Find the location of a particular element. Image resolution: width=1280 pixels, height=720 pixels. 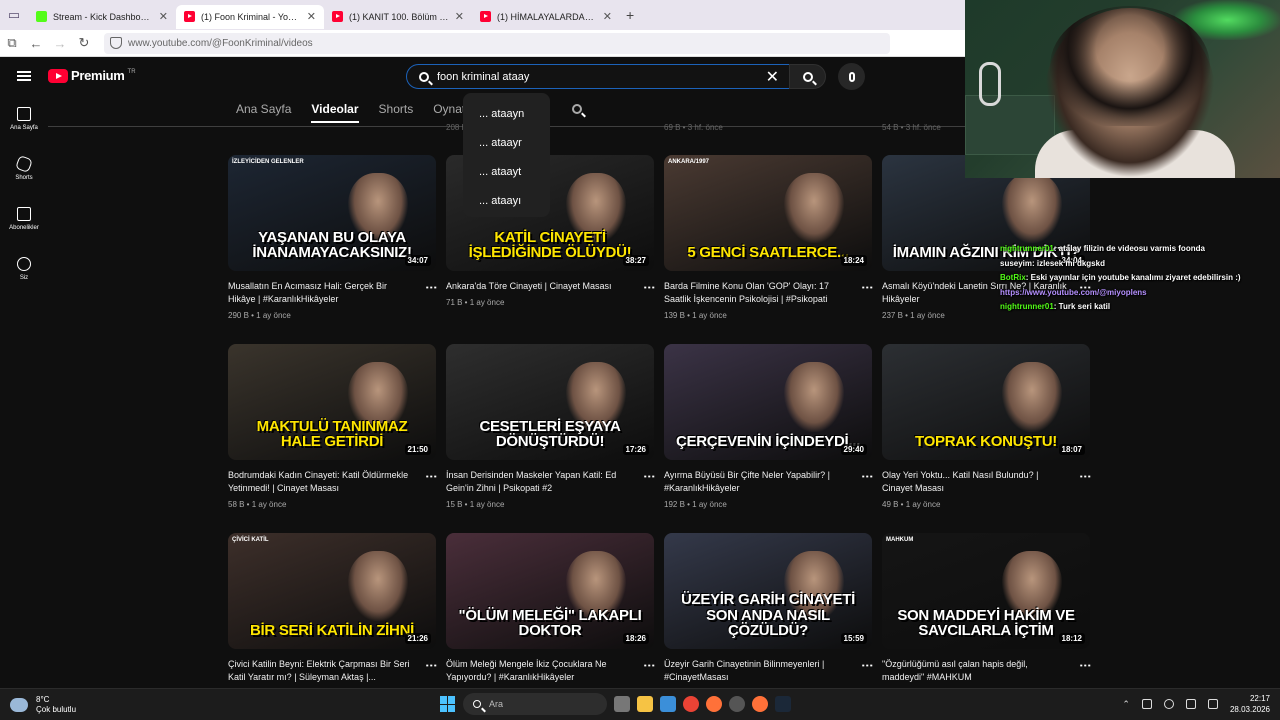

obs-icon is located at coordinates (737, 704).